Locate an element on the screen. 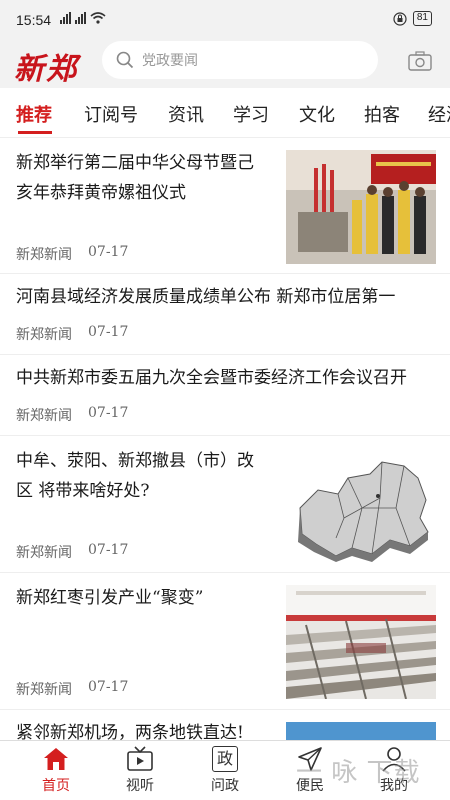 The height and width of the screenshot is (800, 450). battery-indicator: 81 is located at coordinates (422, 18).